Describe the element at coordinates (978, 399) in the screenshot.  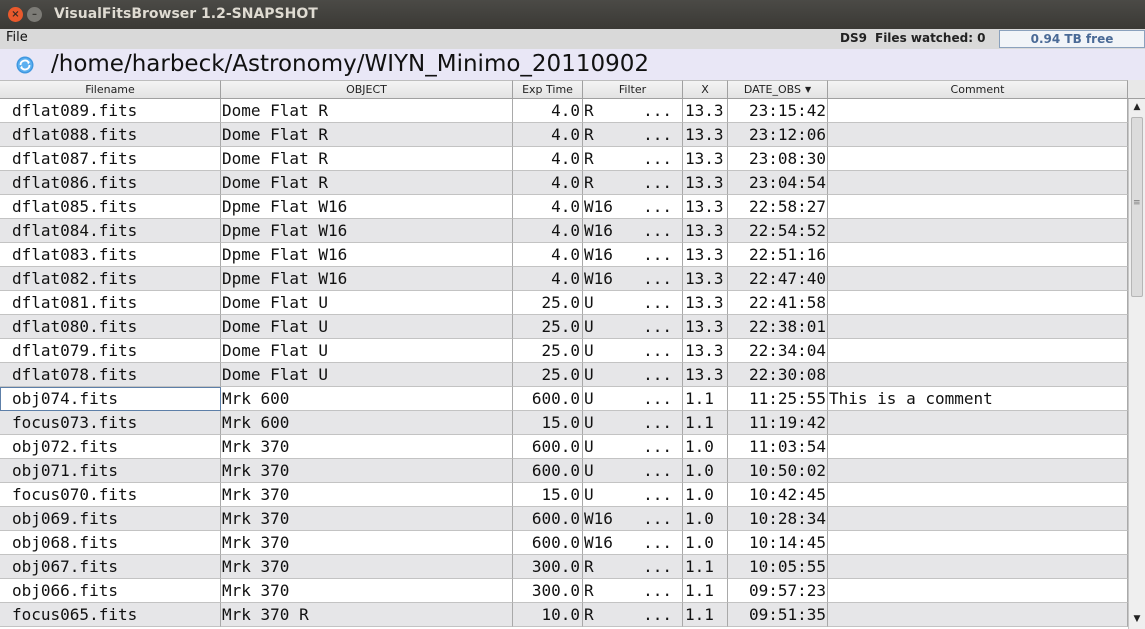
I see `cell-comment: This is a comment` at that location.